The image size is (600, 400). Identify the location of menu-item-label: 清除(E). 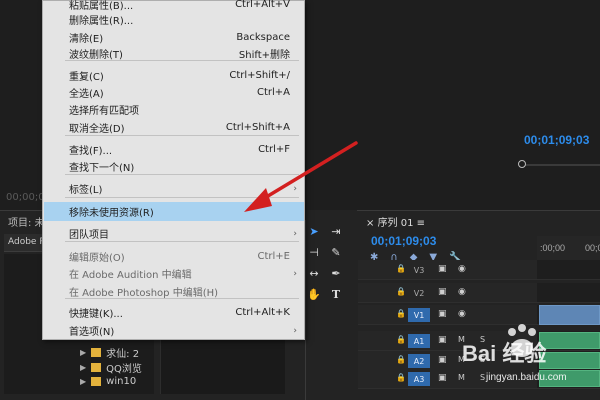
(86, 39).